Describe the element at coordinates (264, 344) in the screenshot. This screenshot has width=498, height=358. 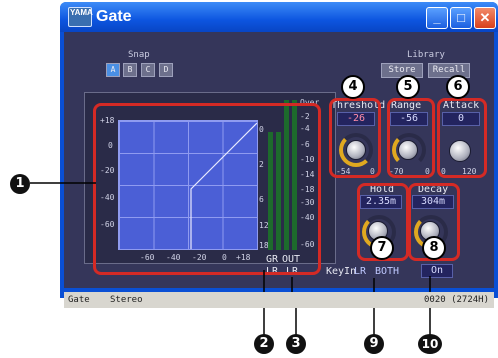
I see `callout-2: 2` at that location.